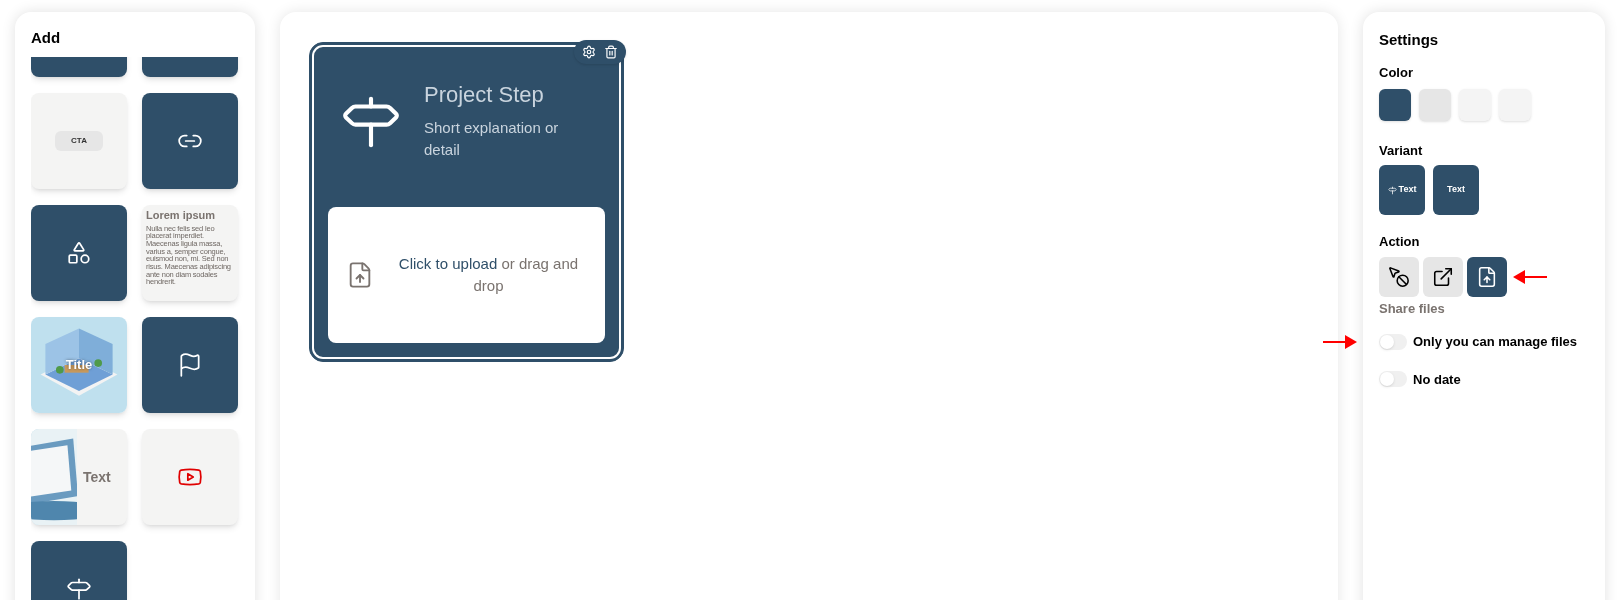 This screenshot has height=600, width=1618. I want to click on upload-dropzone: Click to upload or drag and drop, so click(466, 275).